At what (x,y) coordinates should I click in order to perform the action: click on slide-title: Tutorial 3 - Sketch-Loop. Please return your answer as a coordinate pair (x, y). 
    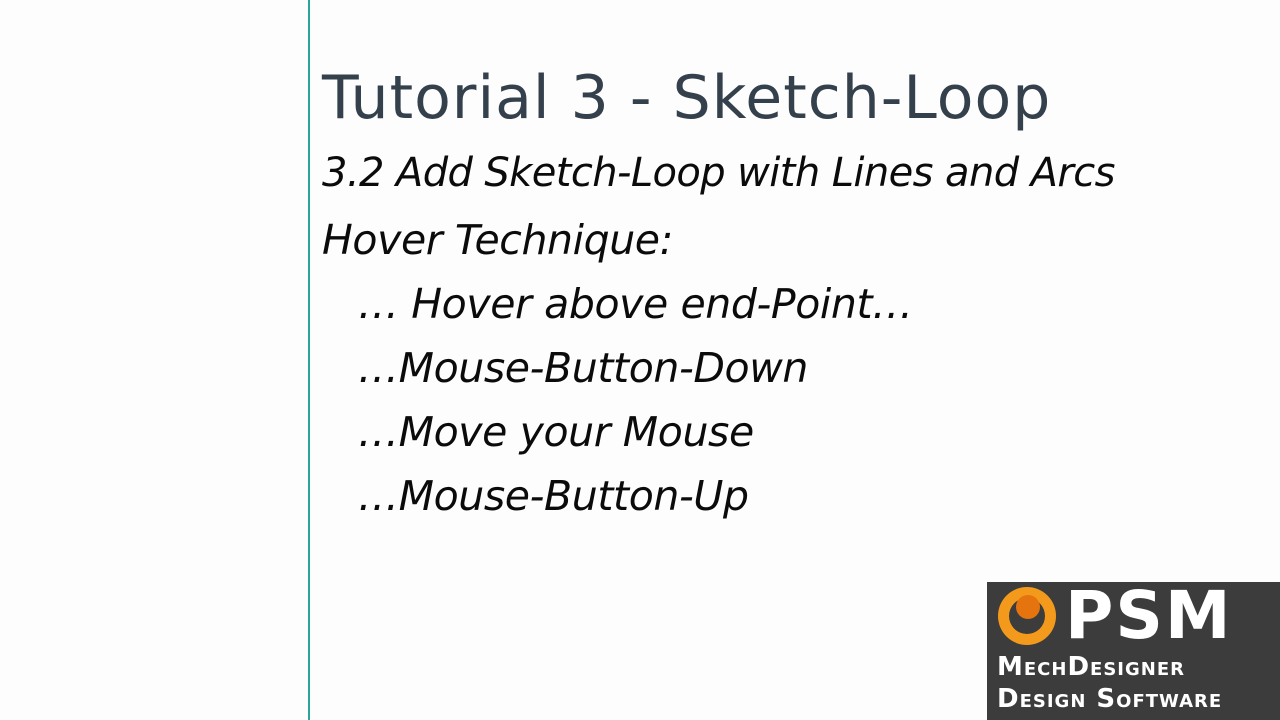
    Looking at the image, I should click on (687, 98).